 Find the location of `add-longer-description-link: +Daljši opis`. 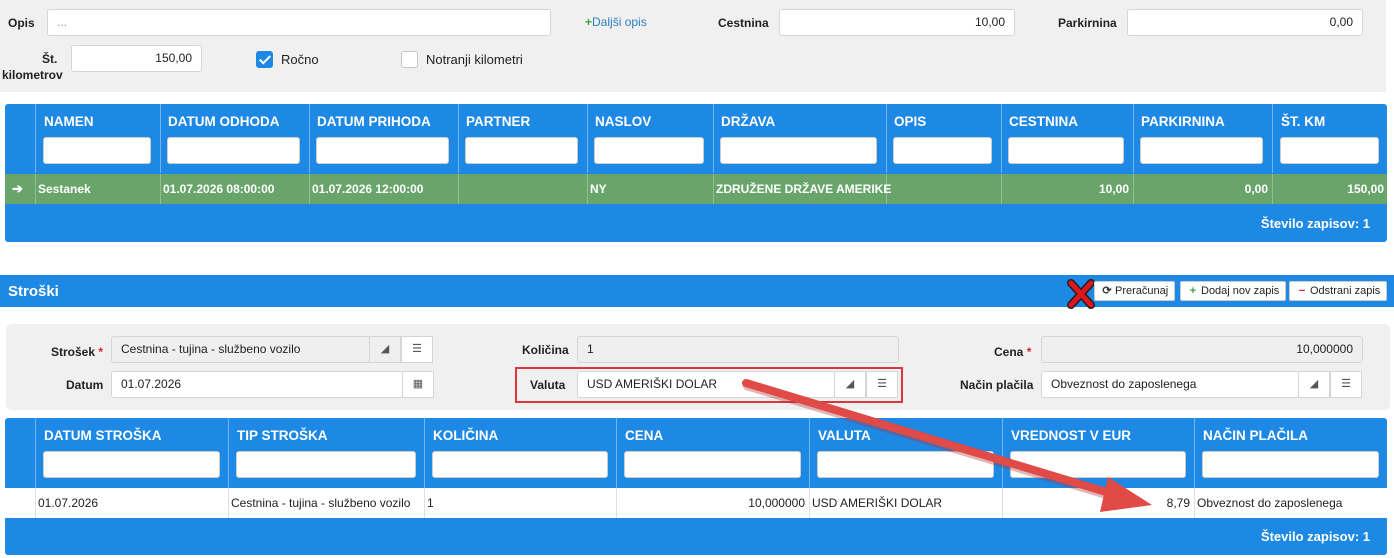

add-longer-description-link: +Daljši opis is located at coordinates (616, 22).